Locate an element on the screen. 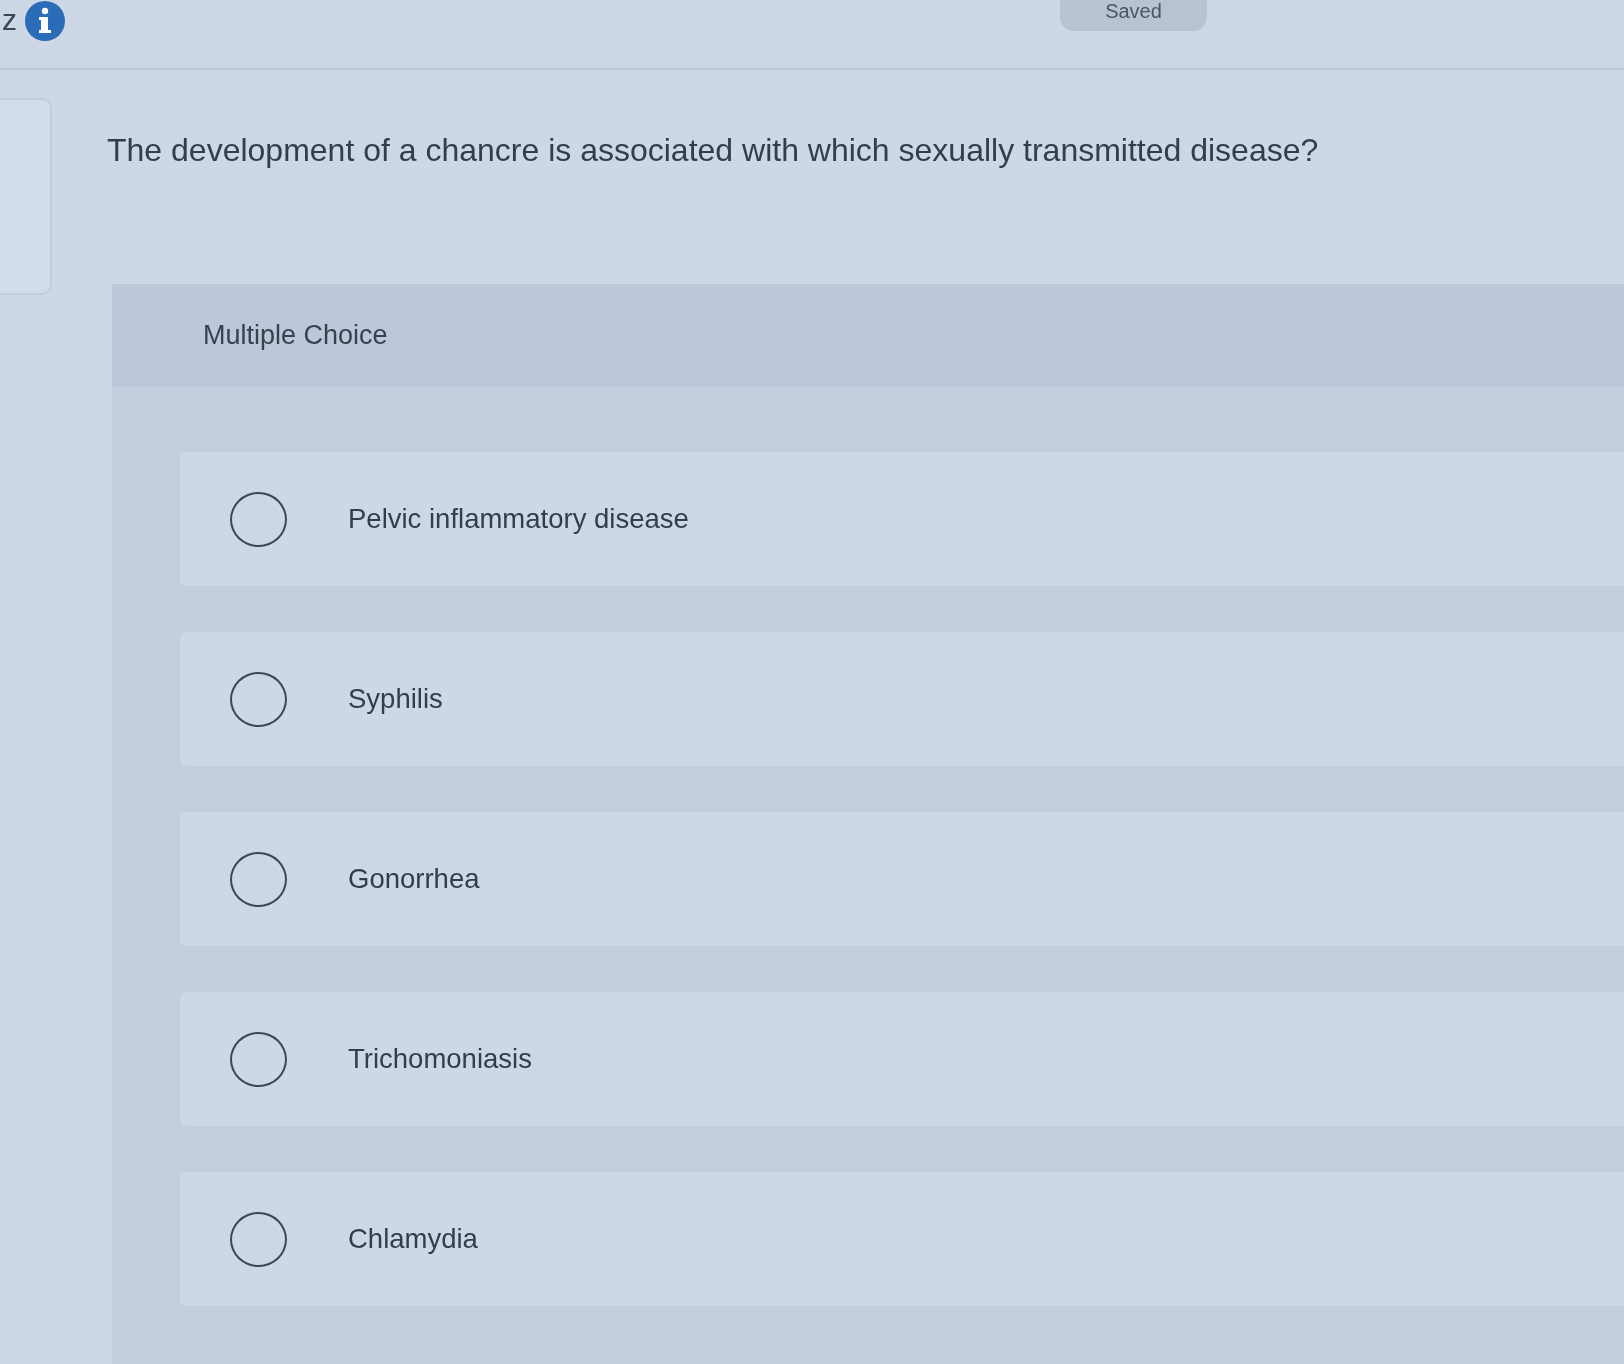  question-text: The development of a chancre is associated with which sexually transmitted disease? is located at coordinates (713, 150).